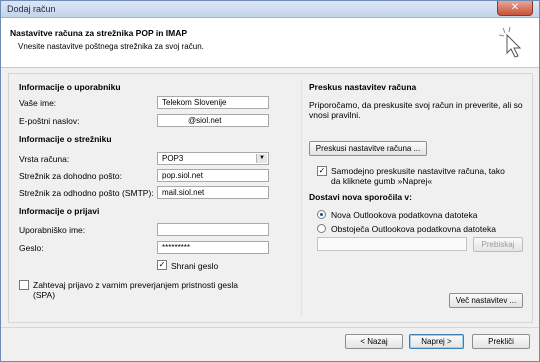  What do you see at coordinates (382, 181) in the screenshot?
I see `auto-test-label-line2: da kliknete gumb »Naprej«` at bounding box center [382, 181].